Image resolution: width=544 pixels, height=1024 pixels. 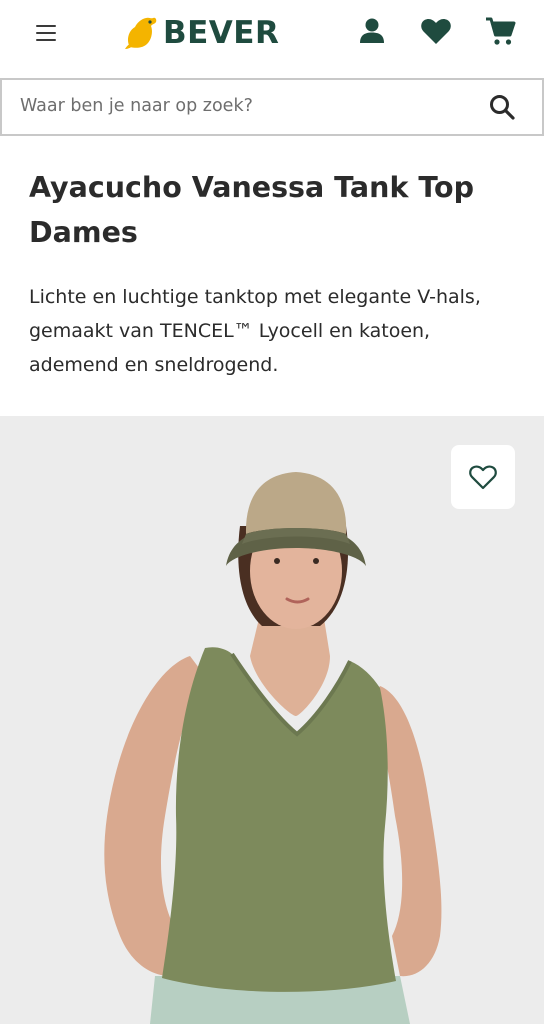 I want to click on account-icon, so click(x=372, y=31).